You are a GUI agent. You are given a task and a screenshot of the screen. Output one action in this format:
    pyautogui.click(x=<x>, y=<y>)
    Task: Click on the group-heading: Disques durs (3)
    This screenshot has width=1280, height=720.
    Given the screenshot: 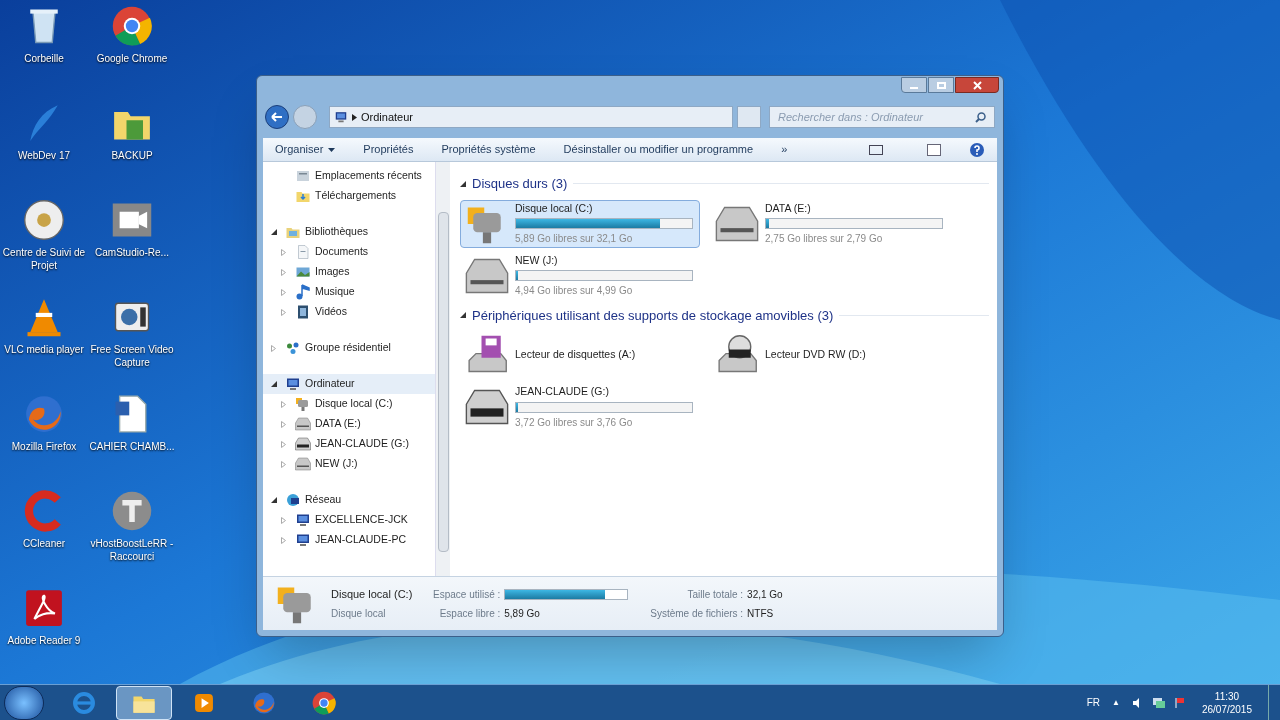 What is the action you would take?
    pyautogui.click(x=520, y=184)
    